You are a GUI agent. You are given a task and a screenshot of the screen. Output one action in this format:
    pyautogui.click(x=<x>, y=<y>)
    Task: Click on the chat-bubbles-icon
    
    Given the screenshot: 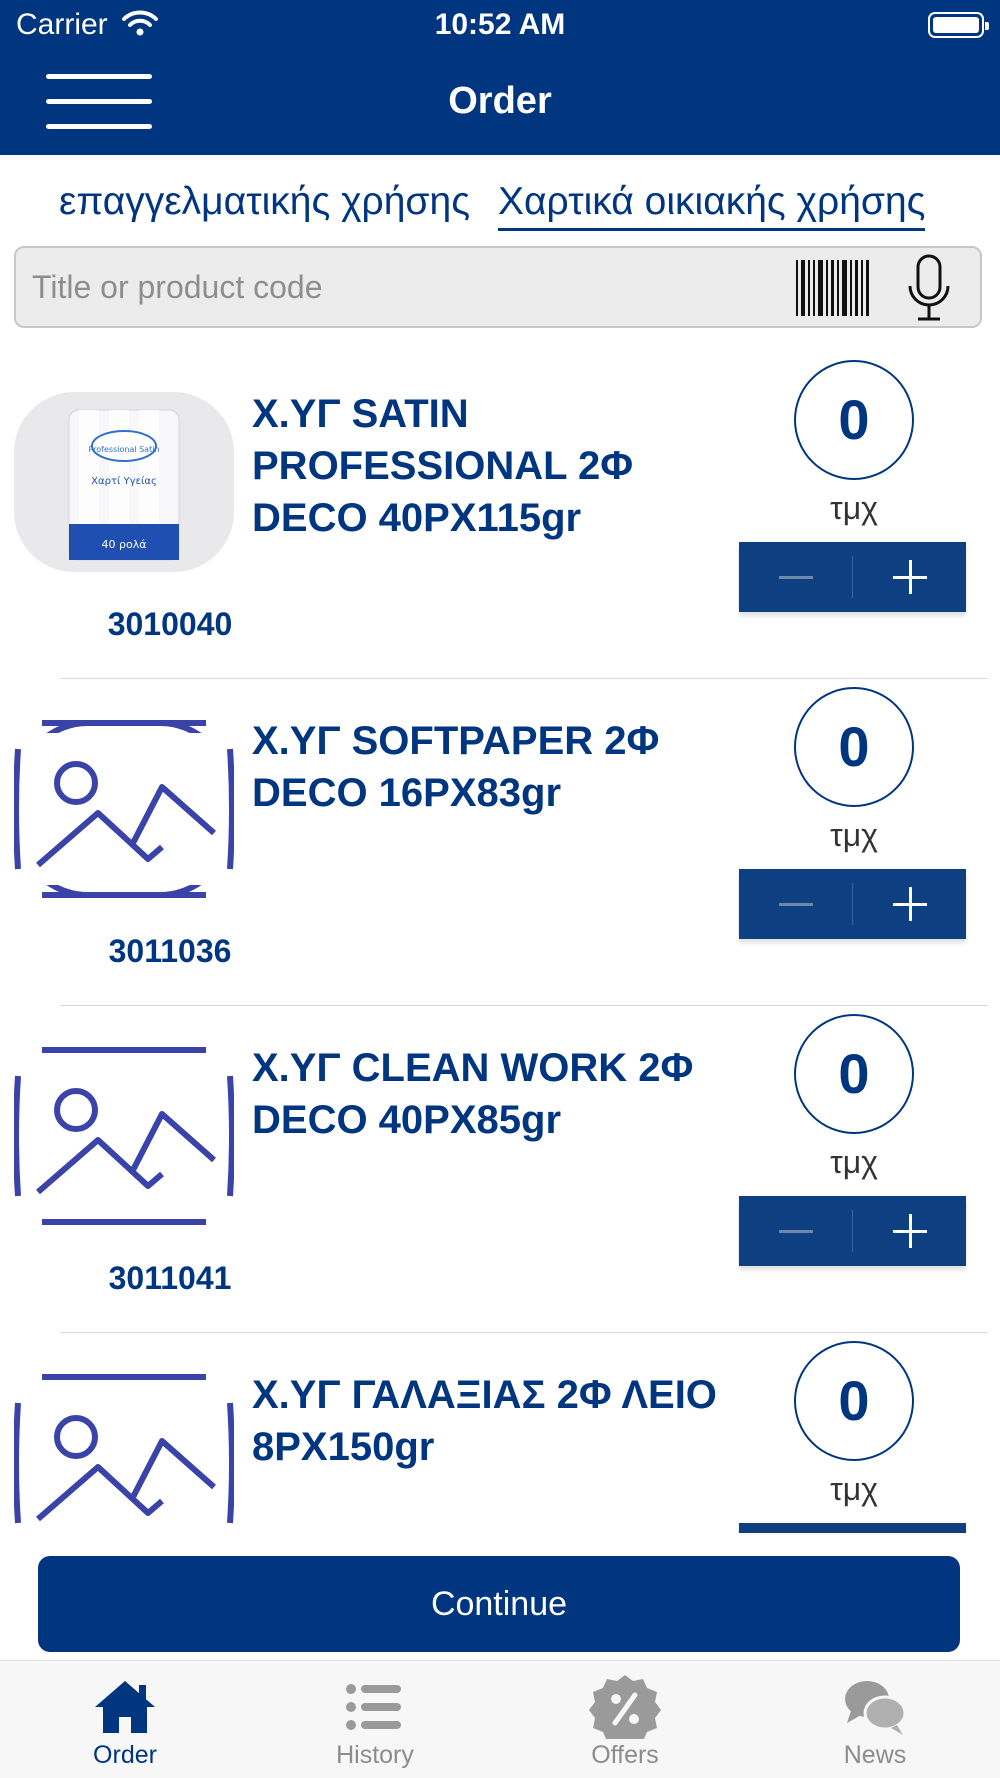 What is the action you would take?
    pyautogui.click(x=876, y=1708)
    